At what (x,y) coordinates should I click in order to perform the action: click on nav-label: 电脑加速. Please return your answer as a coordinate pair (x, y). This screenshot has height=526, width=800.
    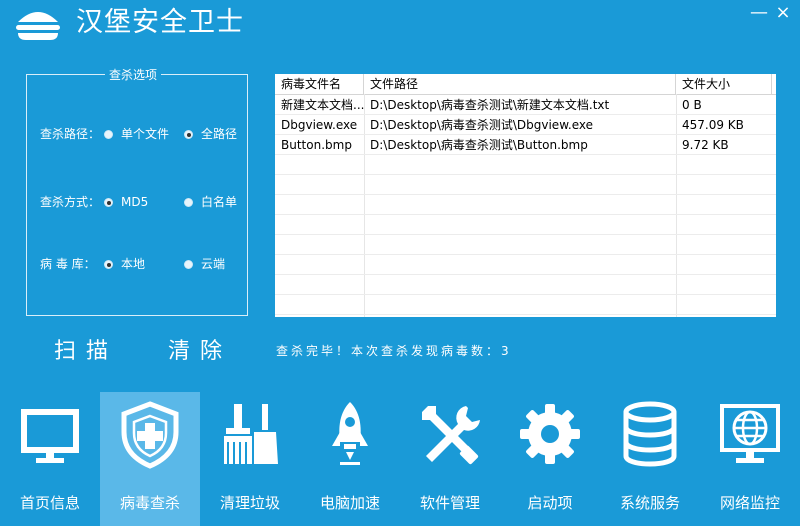
    Looking at the image, I should click on (349, 503).